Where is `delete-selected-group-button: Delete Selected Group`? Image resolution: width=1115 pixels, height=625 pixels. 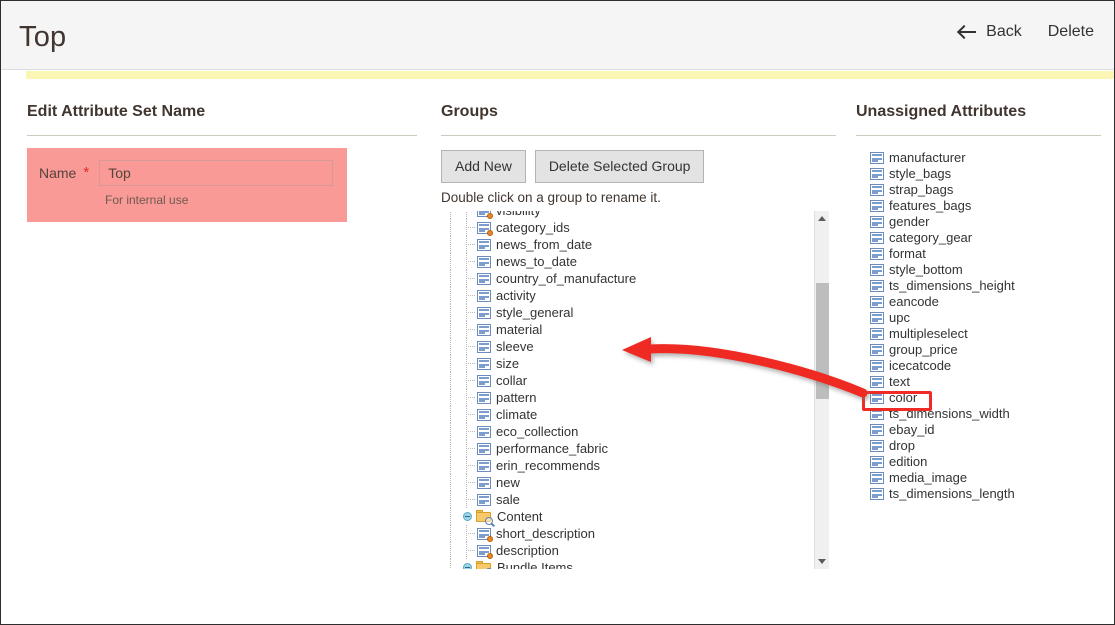
delete-selected-group-button: Delete Selected Group is located at coordinates (619, 166).